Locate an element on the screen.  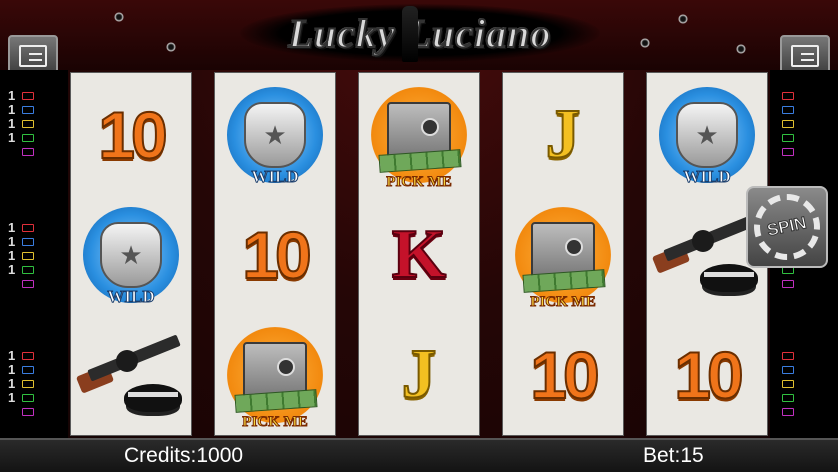
symbol-king-label: K is located at coordinates (419, 254).